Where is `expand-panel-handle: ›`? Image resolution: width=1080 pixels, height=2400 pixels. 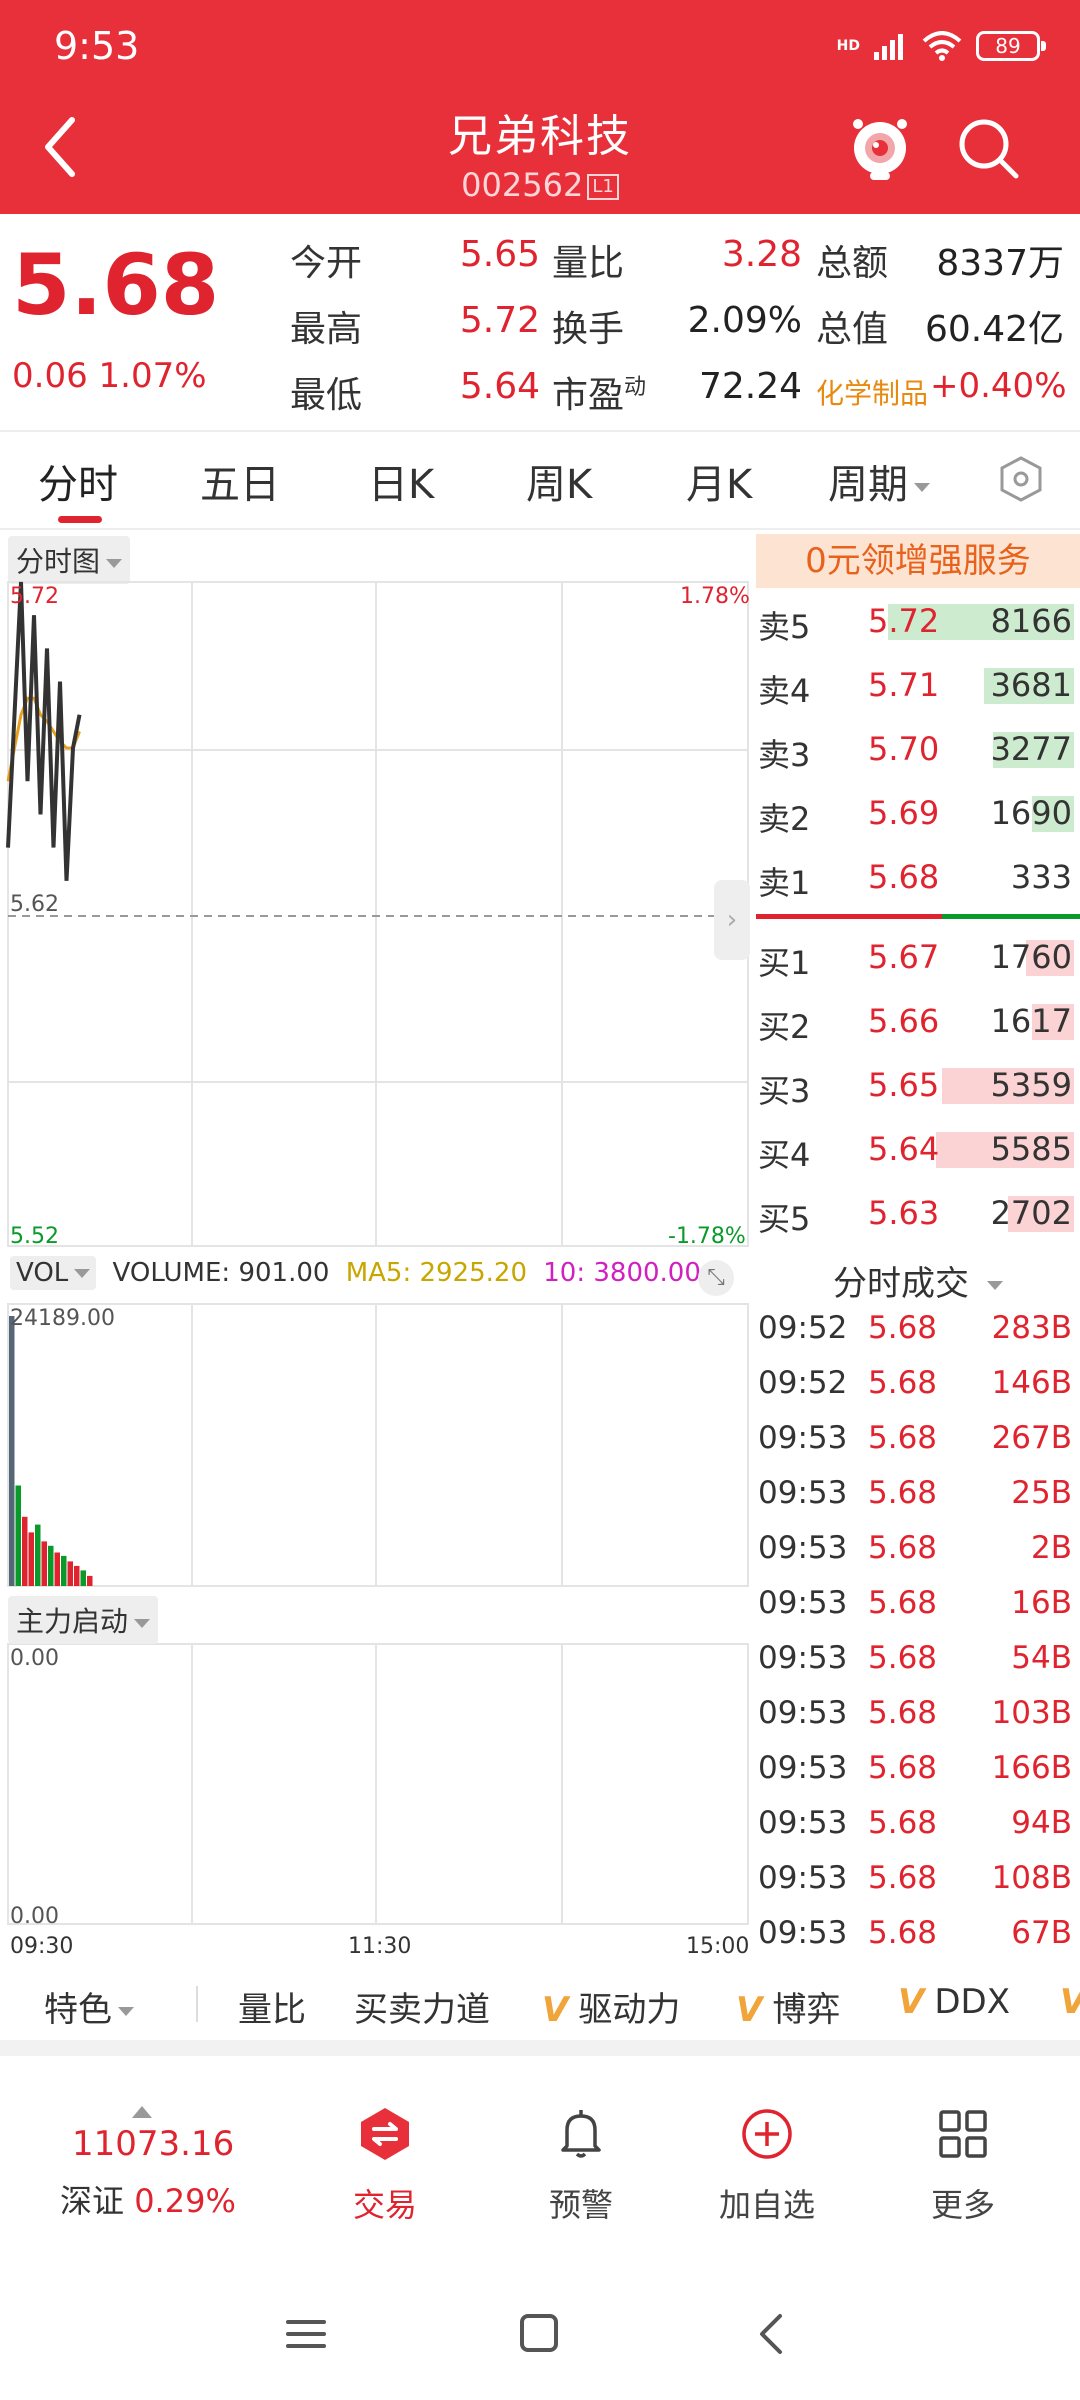
expand-panel-handle: › is located at coordinates (732, 920).